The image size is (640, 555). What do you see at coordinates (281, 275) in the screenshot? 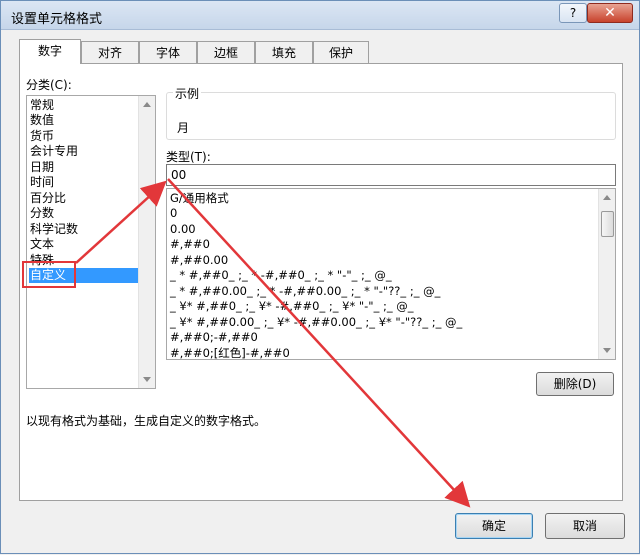
I see `format-item: _ * #,##0_ ;_ * -#,##0_ ;_ * "-"_ ;_ @_` at bounding box center [281, 275].